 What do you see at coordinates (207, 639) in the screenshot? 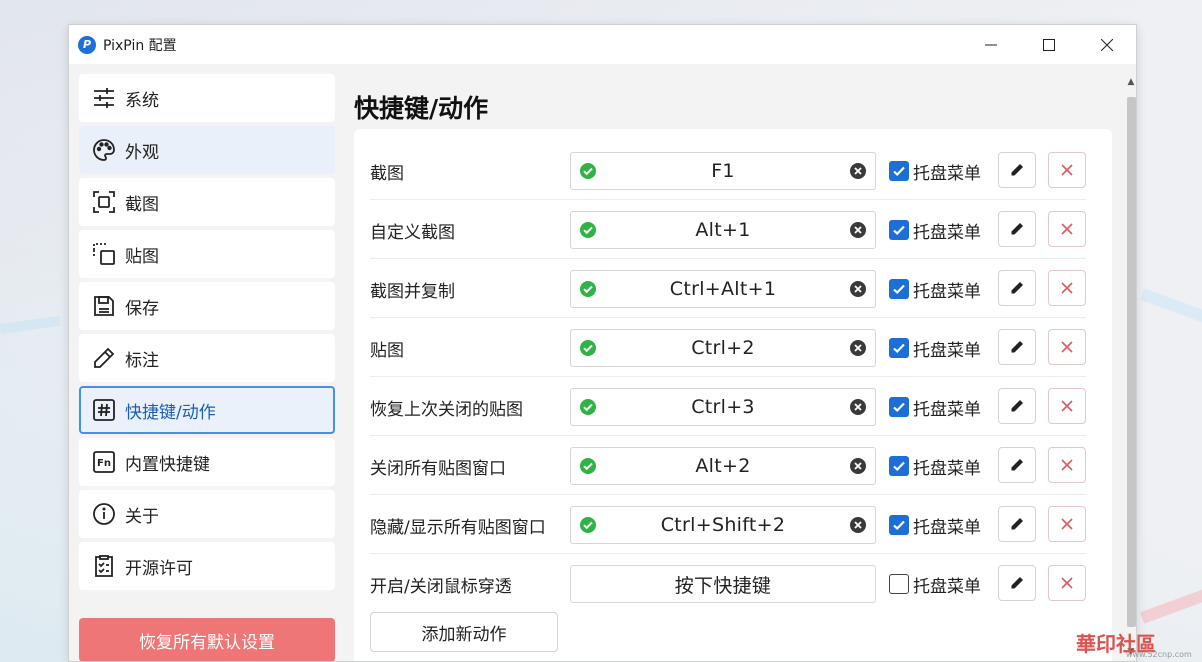
I see `reset-defaults-button: 恢复所有默认设置` at bounding box center [207, 639].